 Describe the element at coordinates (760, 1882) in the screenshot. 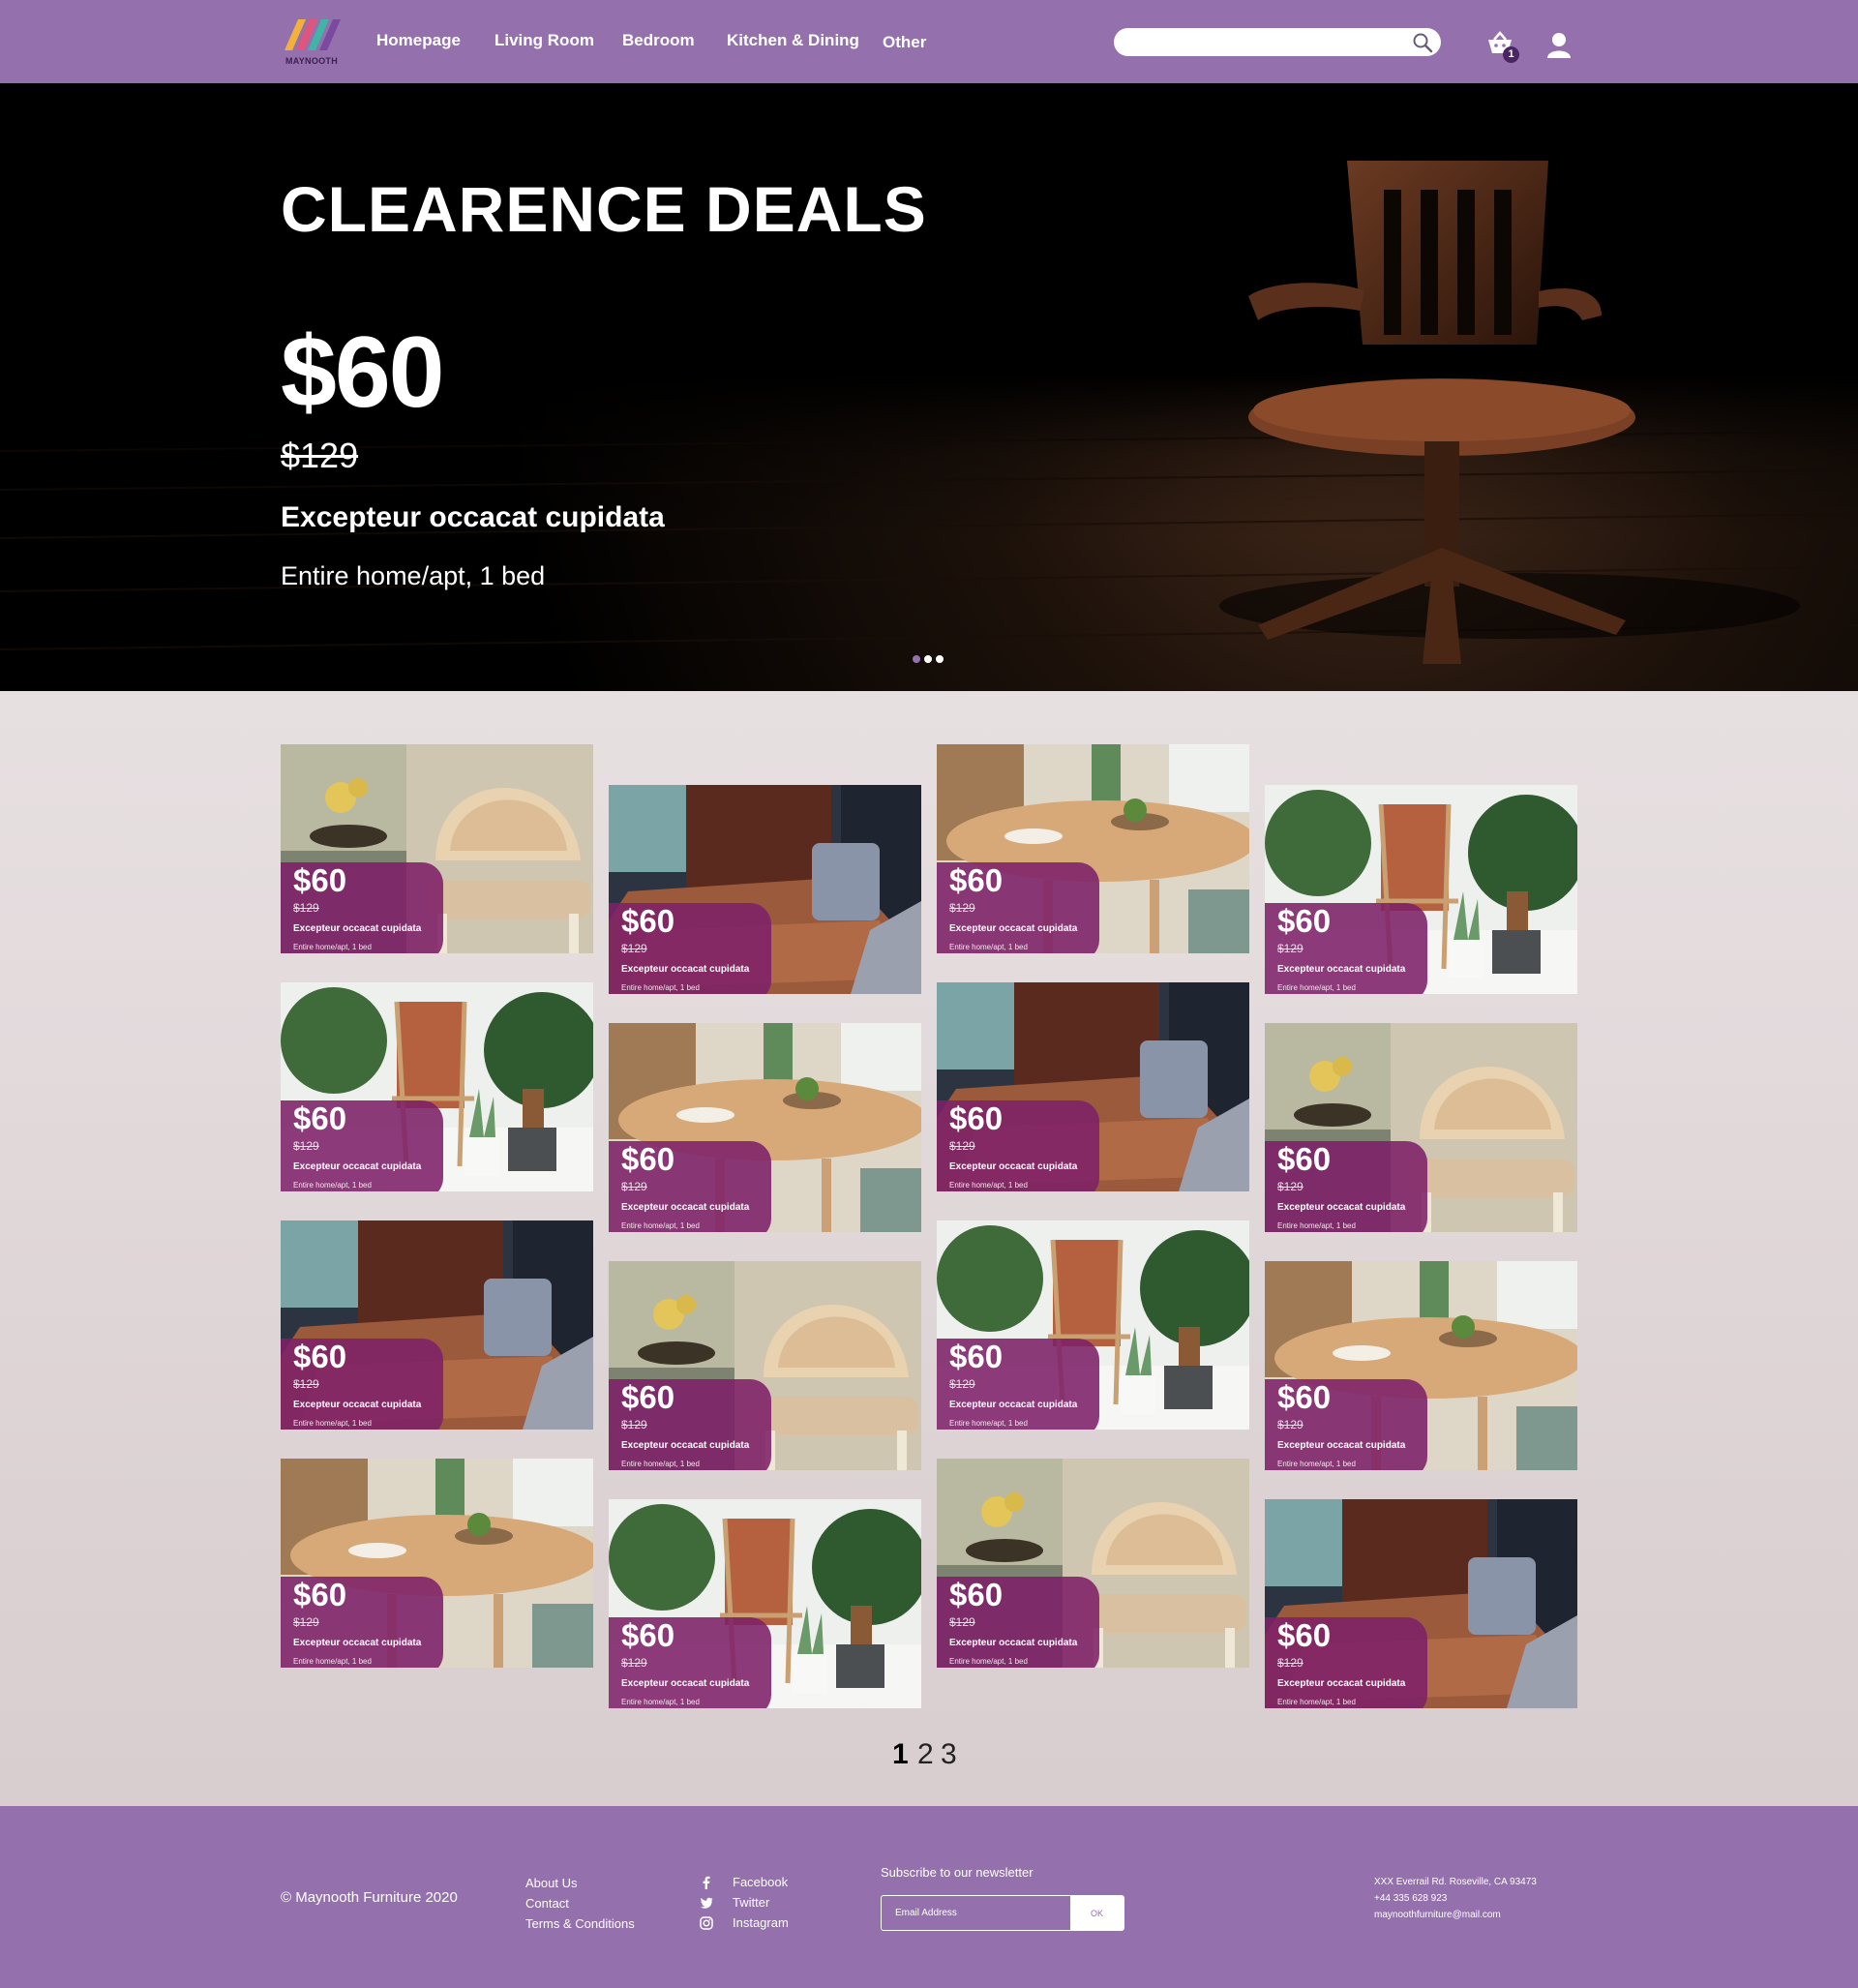

I see `social-facebook: Facebook` at that location.